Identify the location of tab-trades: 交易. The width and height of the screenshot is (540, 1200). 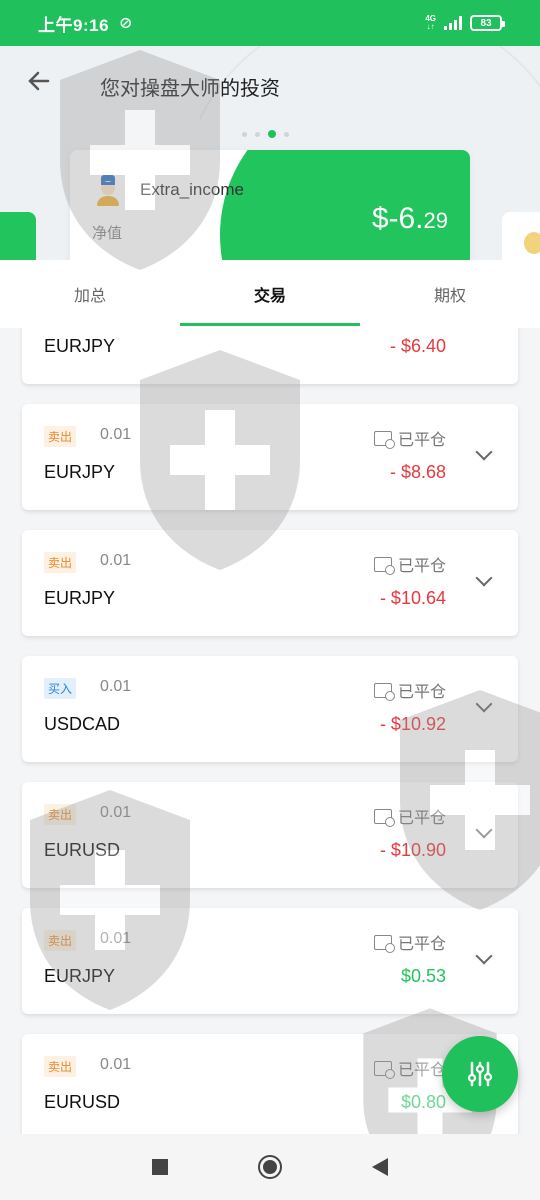
(270, 294).